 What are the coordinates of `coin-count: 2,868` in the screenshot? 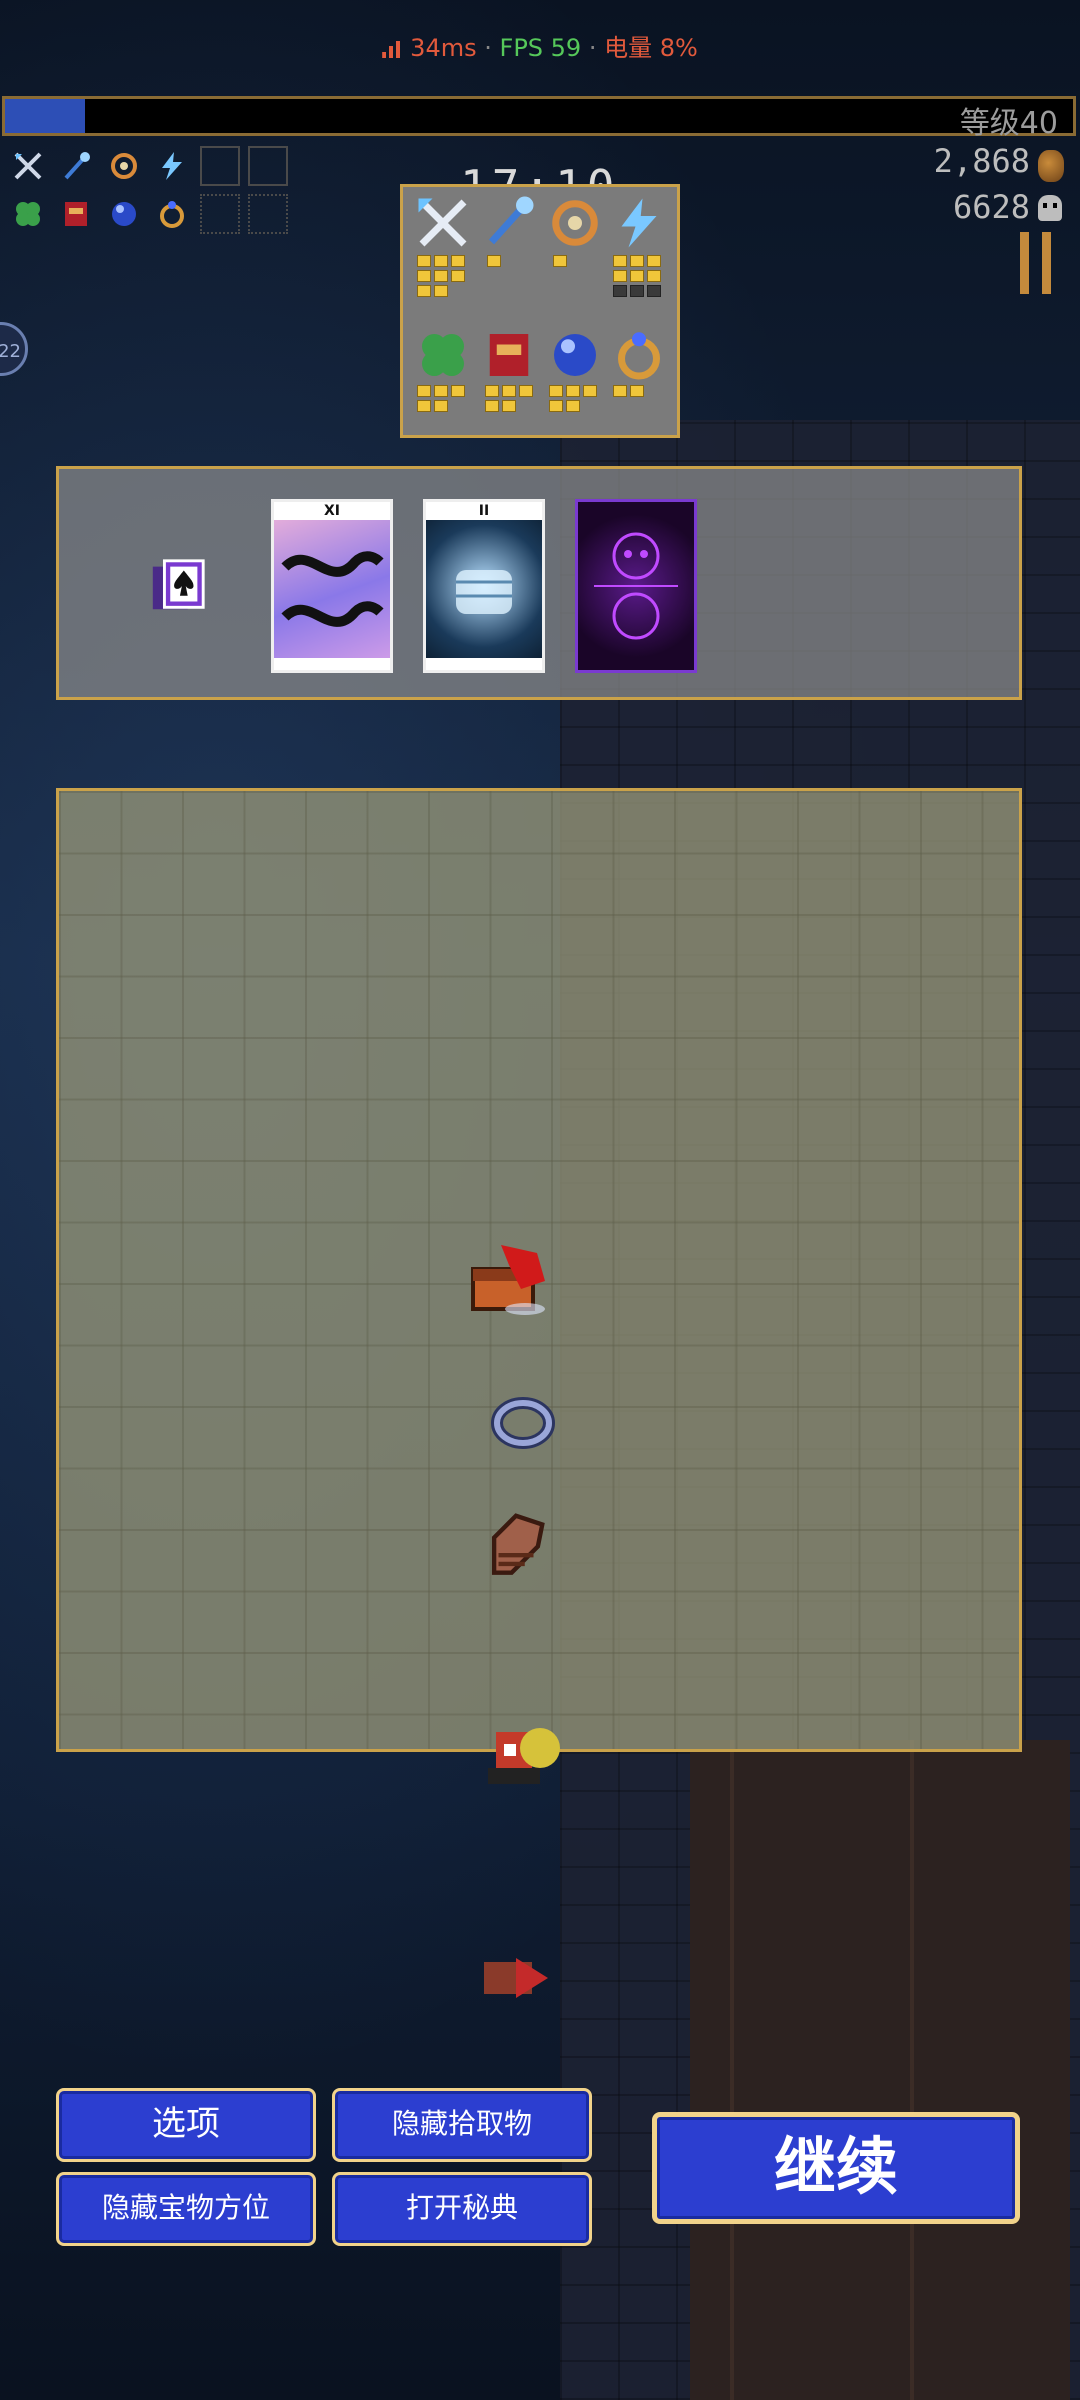 It's located at (981, 161).